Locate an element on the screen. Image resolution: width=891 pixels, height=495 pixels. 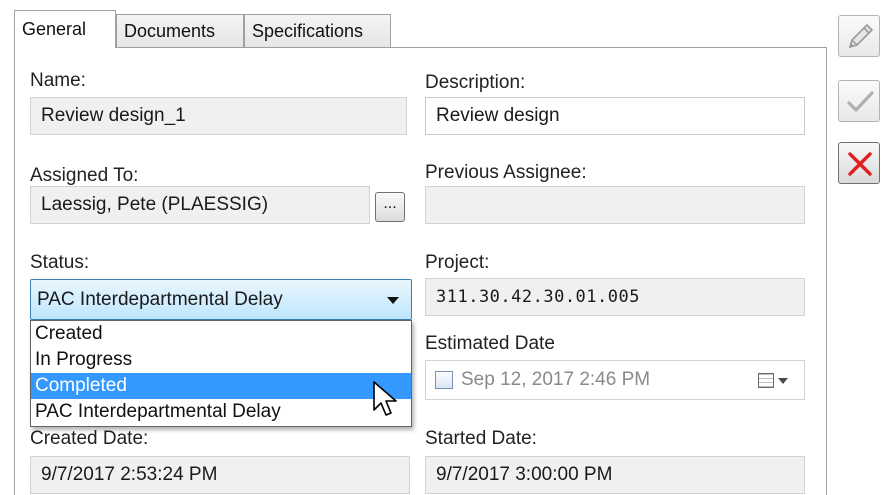
estimated-date-label: Estimated Date is located at coordinates (490, 343).